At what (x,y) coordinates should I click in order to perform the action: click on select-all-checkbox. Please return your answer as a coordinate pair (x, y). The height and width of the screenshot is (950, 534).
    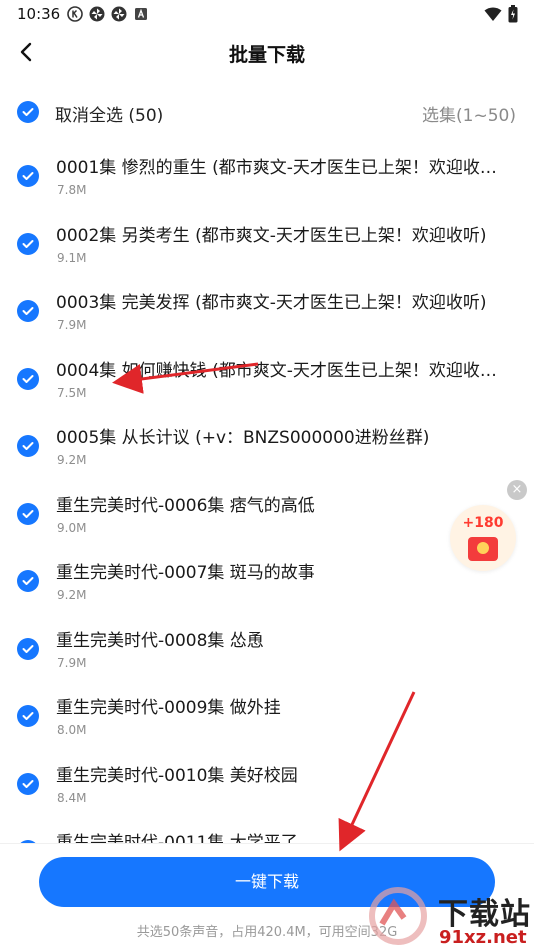
    Looking at the image, I should click on (28, 112).